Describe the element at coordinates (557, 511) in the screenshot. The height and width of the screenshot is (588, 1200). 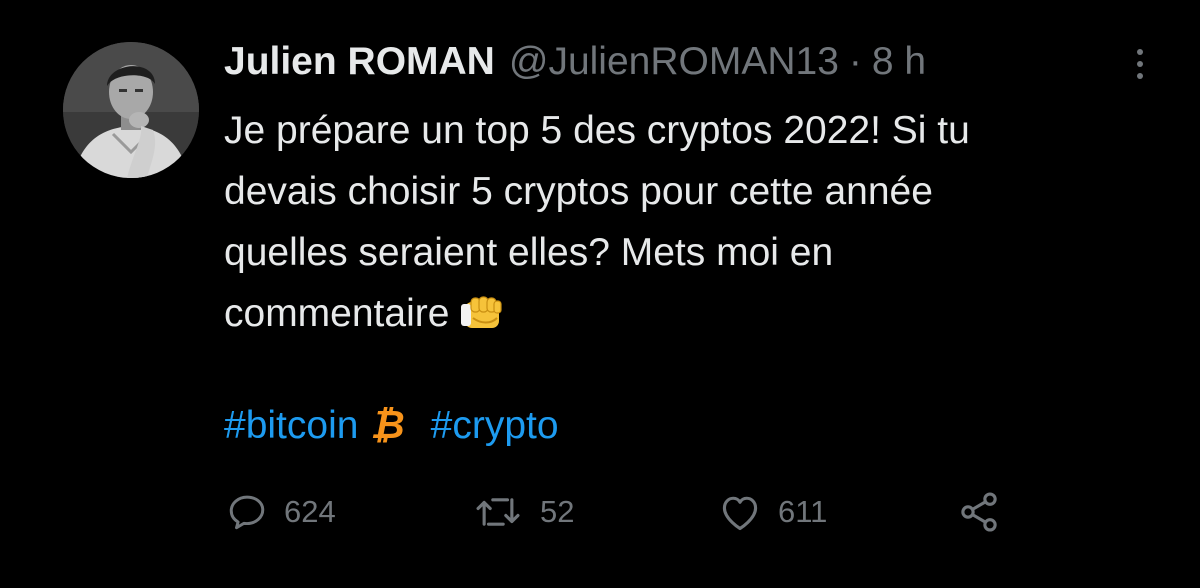
I see `retweet-count: 52` at that location.